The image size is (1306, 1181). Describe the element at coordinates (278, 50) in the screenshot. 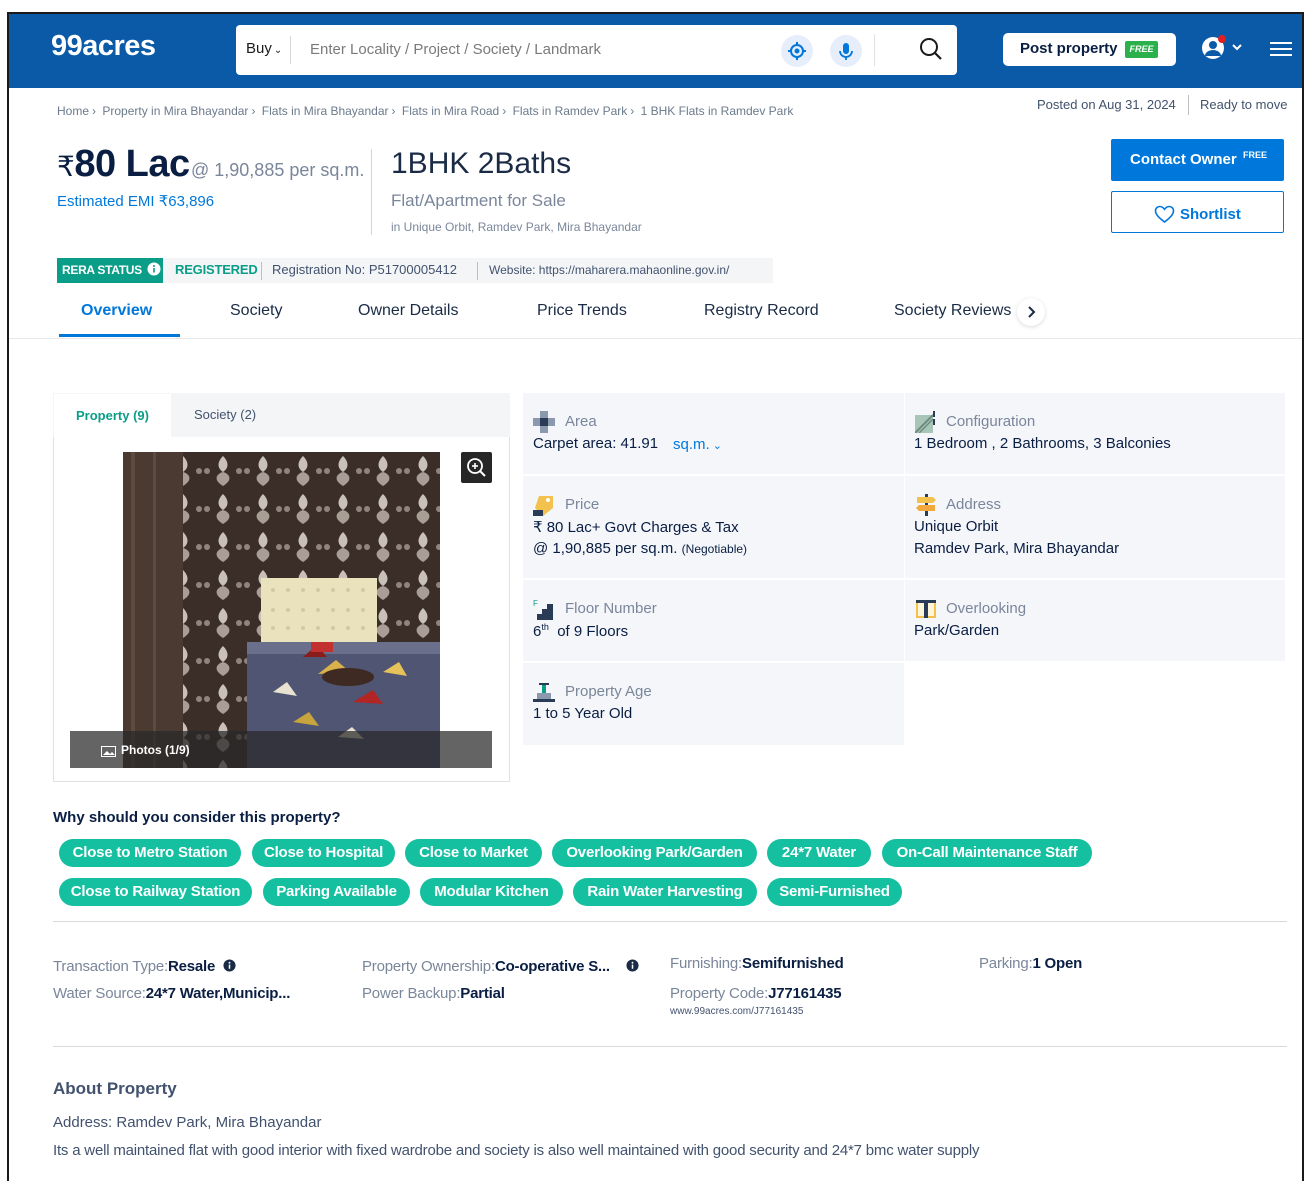

I see `chevron-down-icon: ⌄` at that location.